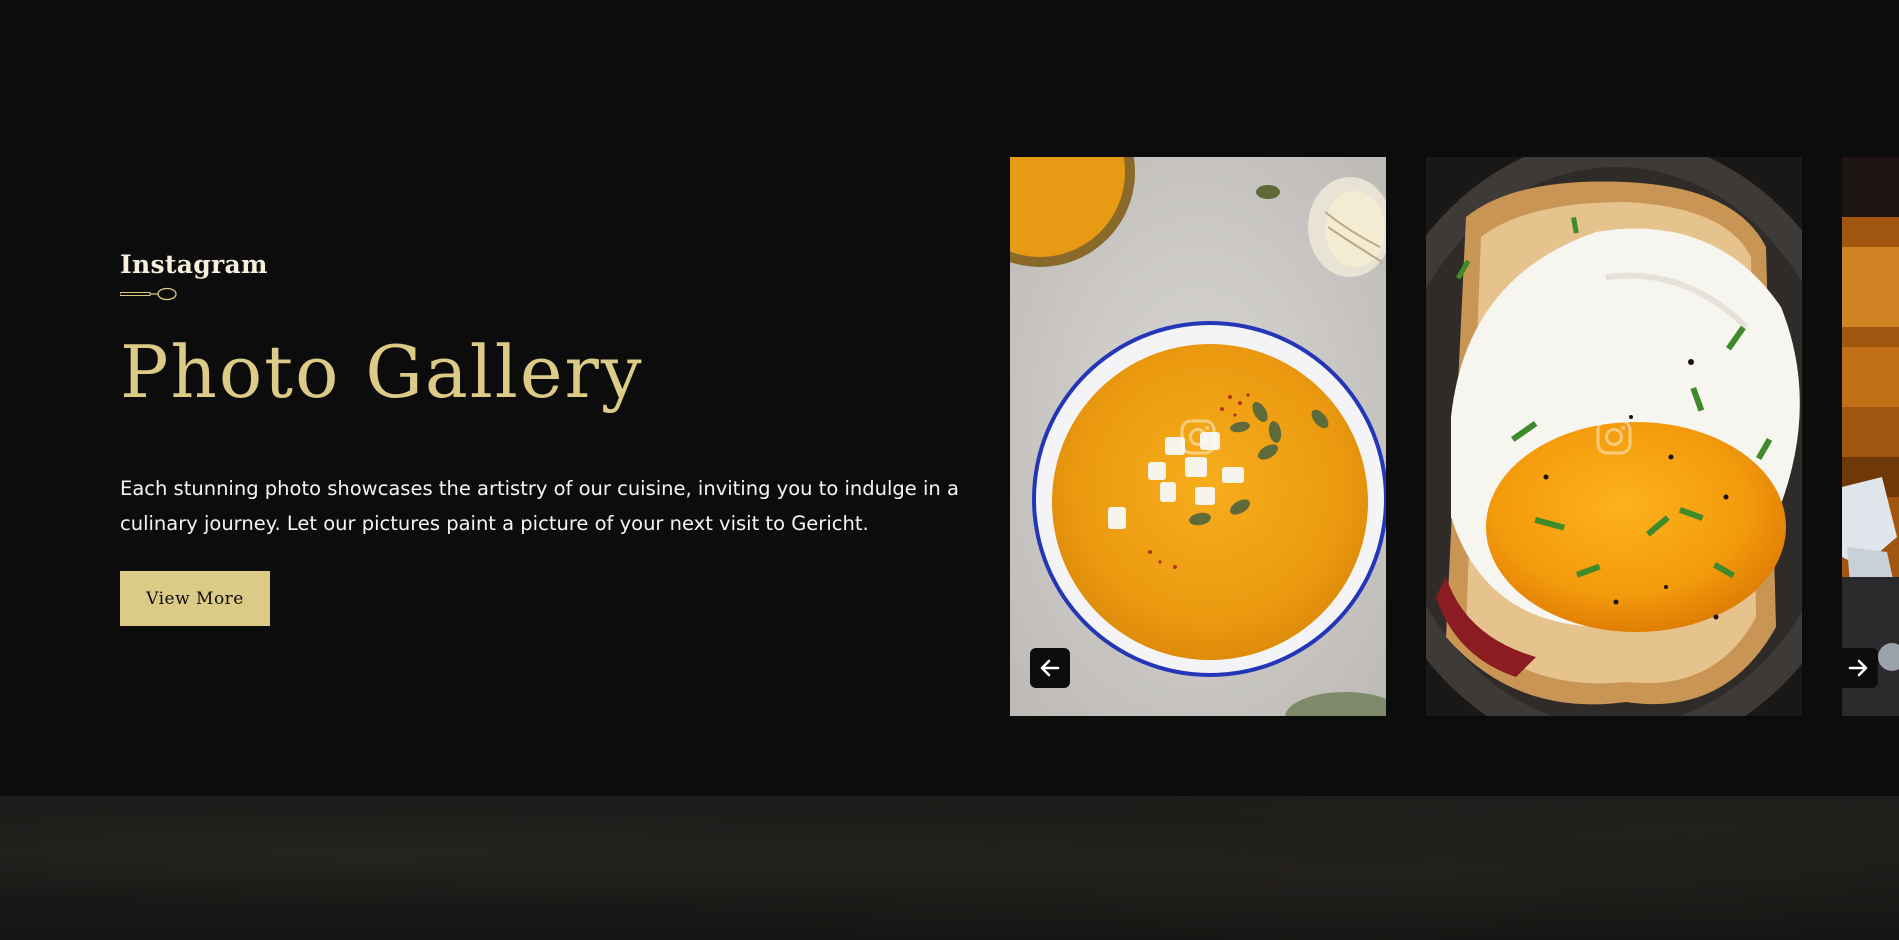 This screenshot has width=1899, height=940. I want to click on view-more-button: View More, so click(195, 598).